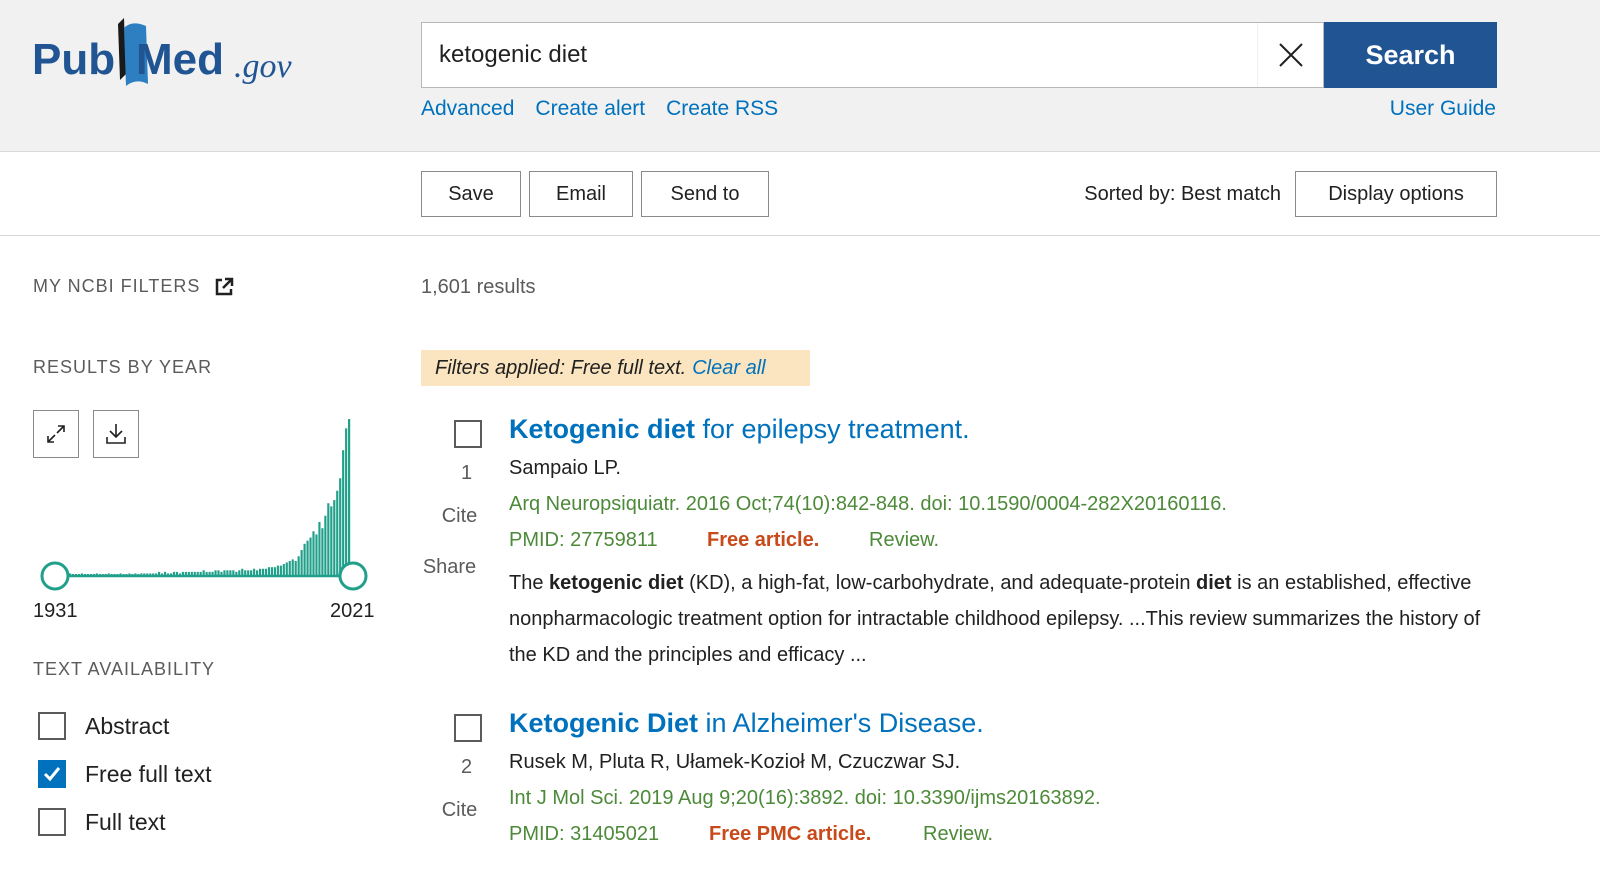  What do you see at coordinates (466, 473) in the screenshot?
I see `result-number: 1` at bounding box center [466, 473].